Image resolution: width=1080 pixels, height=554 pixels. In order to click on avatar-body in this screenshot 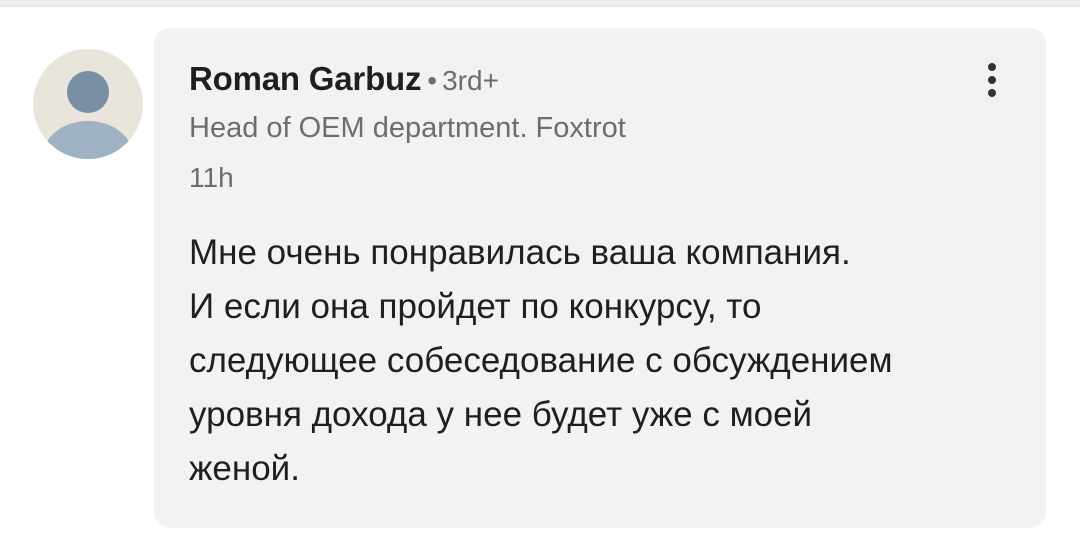, I will do `click(88, 140)`.